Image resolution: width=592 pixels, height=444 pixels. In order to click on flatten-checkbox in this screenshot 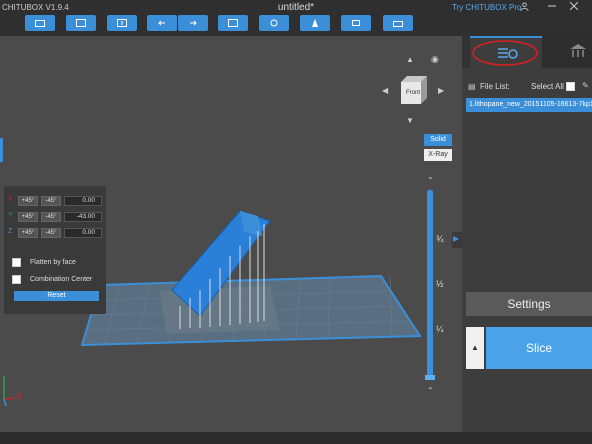, I will do `click(16, 262)`.